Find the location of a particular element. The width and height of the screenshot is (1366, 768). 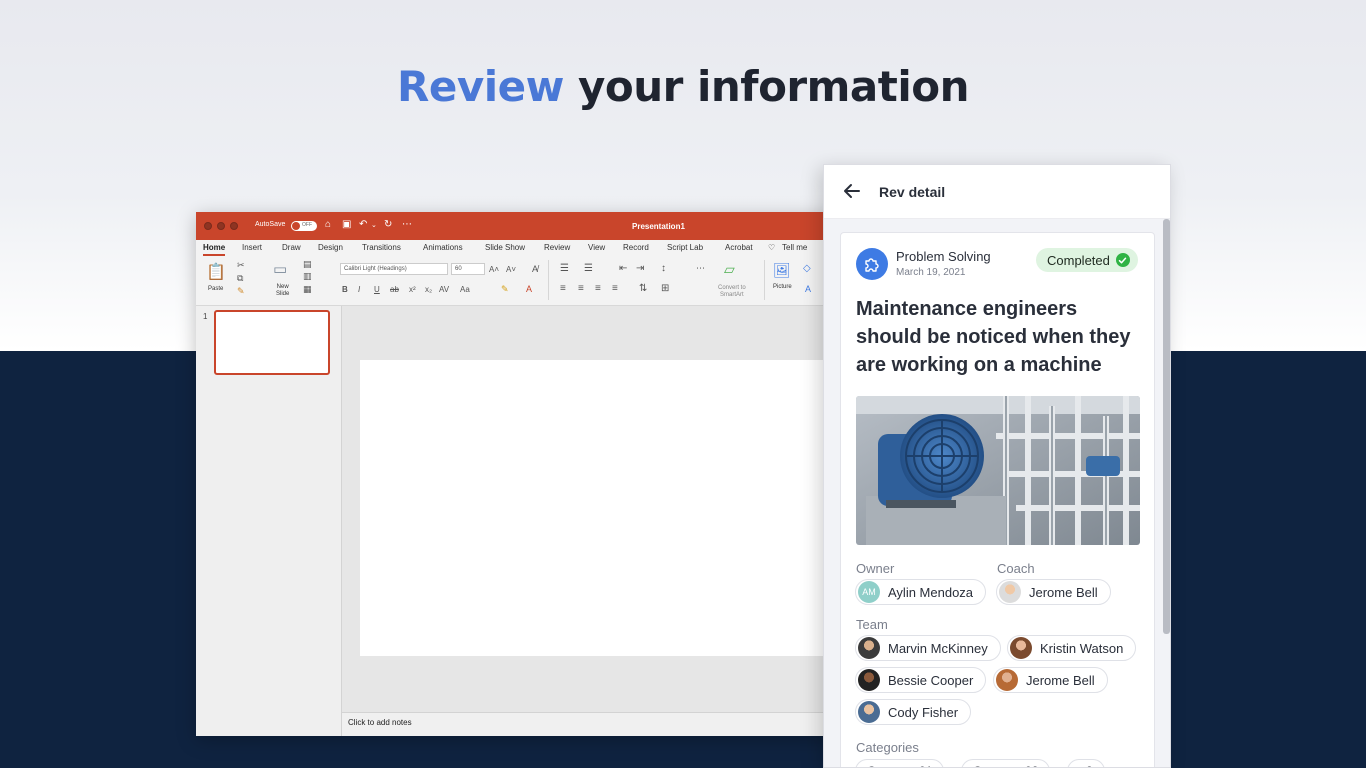

coach-chip: Jerome Bell is located at coordinates (1053, 592).